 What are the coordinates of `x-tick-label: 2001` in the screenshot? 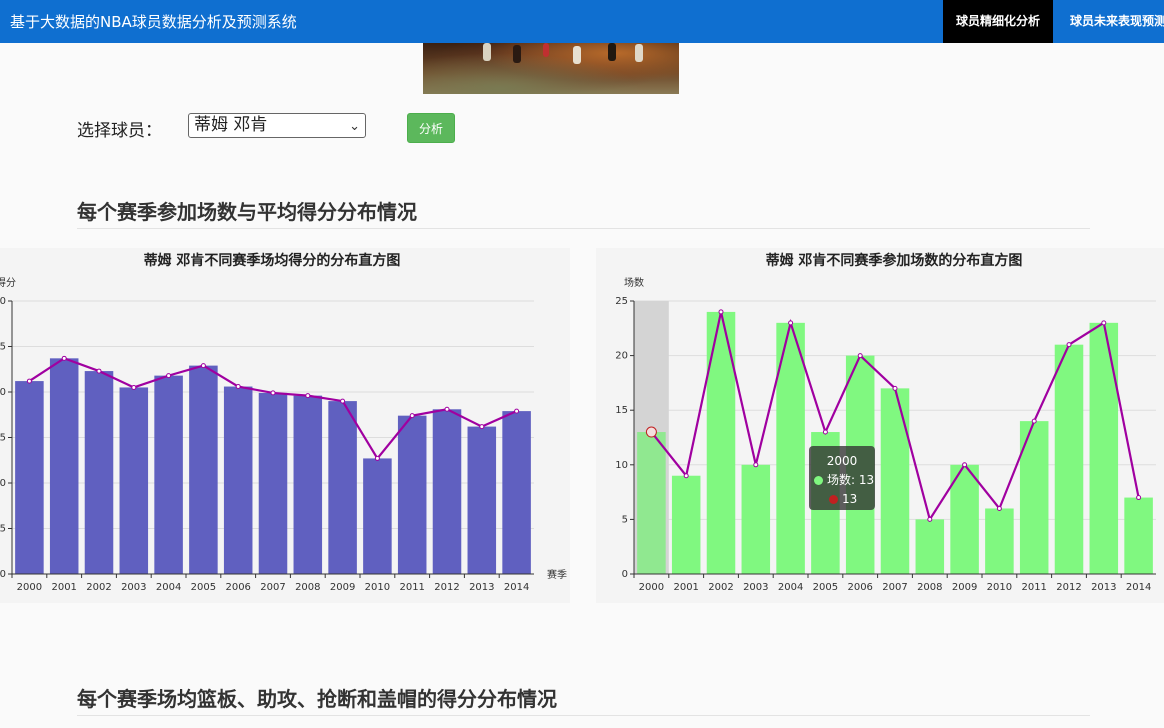 It's located at (63, 587).